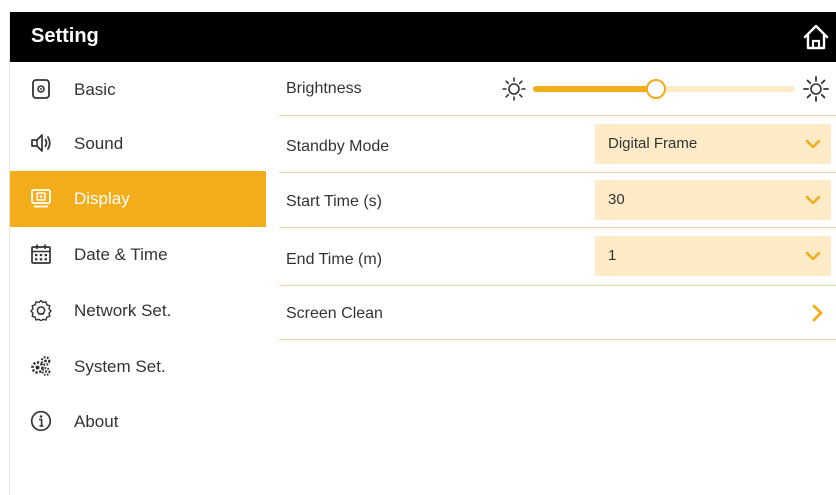  What do you see at coordinates (595, 89) in the screenshot?
I see `brightness-fill` at bounding box center [595, 89].